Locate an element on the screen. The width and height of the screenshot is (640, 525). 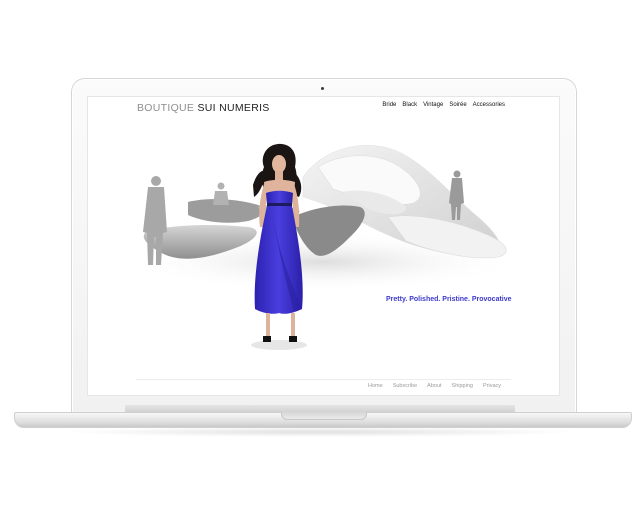
nav-item-accessories: Accessories is located at coordinates (489, 105).